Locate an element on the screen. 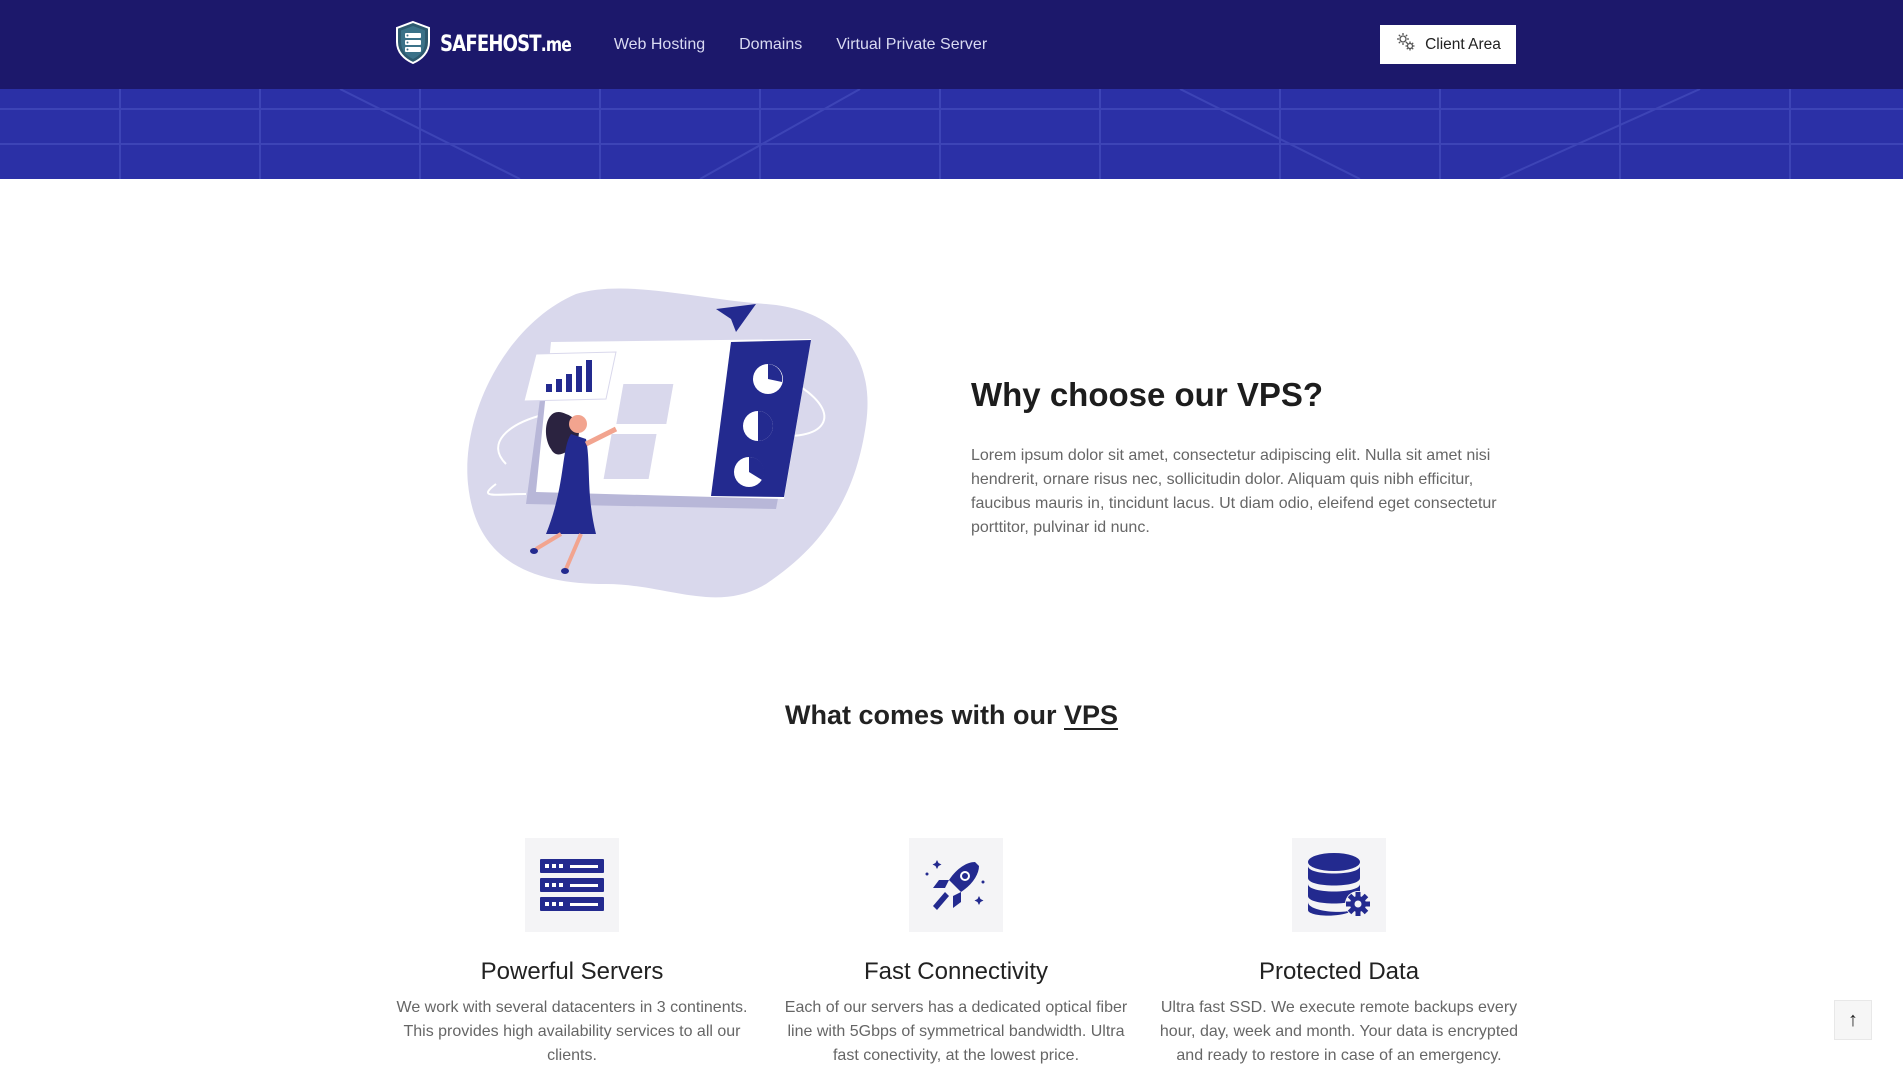 The width and height of the screenshot is (1903, 1080). nav-virtual-private-server: Virtual Private Server is located at coordinates (911, 45).